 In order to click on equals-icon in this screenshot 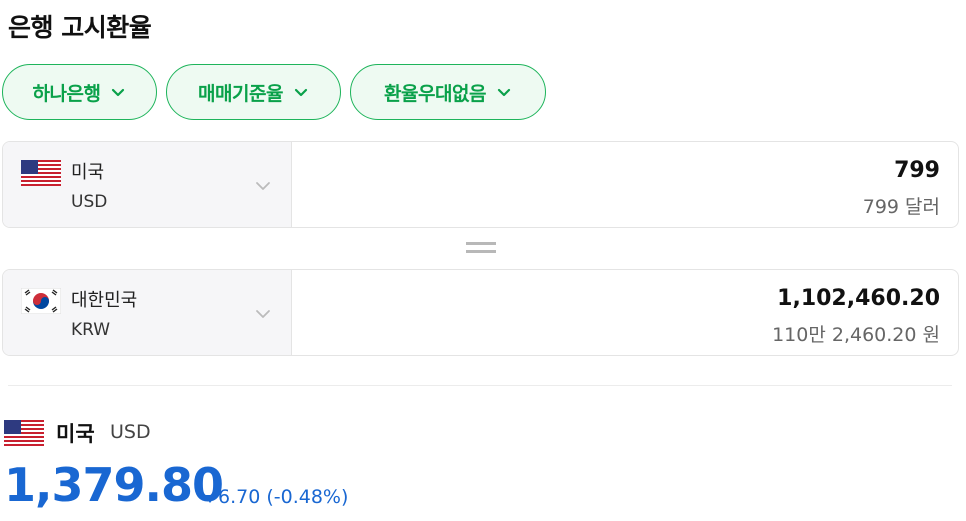, I will do `click(481, 247)`.